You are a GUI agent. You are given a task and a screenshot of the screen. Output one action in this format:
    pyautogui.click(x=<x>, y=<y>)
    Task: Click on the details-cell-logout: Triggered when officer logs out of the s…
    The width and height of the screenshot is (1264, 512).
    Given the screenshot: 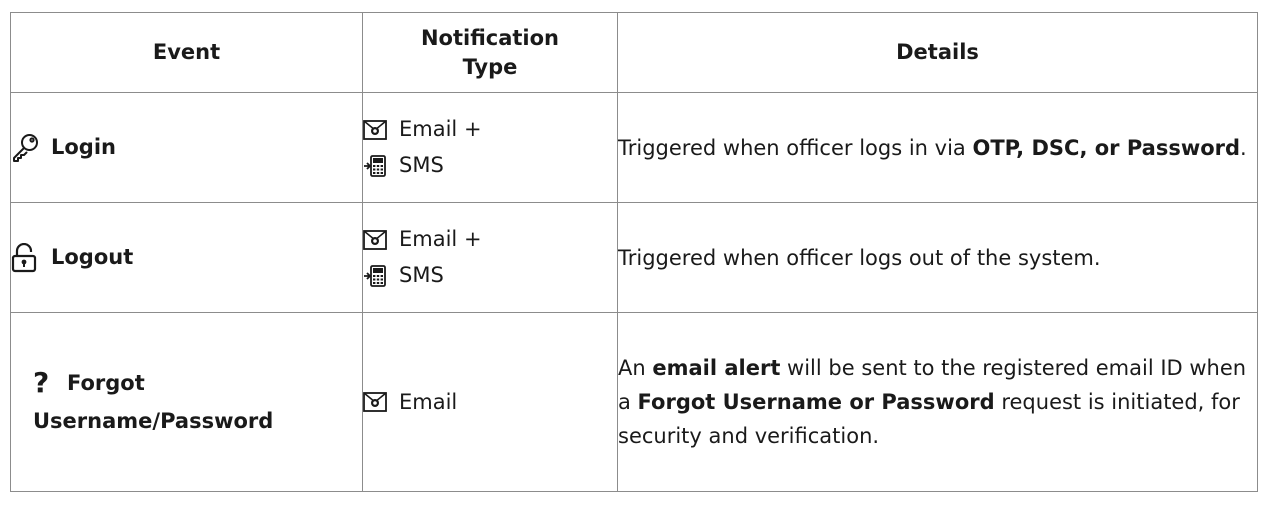 What is the action you would take?
    pyautogui.click(x=937, y=257)
    